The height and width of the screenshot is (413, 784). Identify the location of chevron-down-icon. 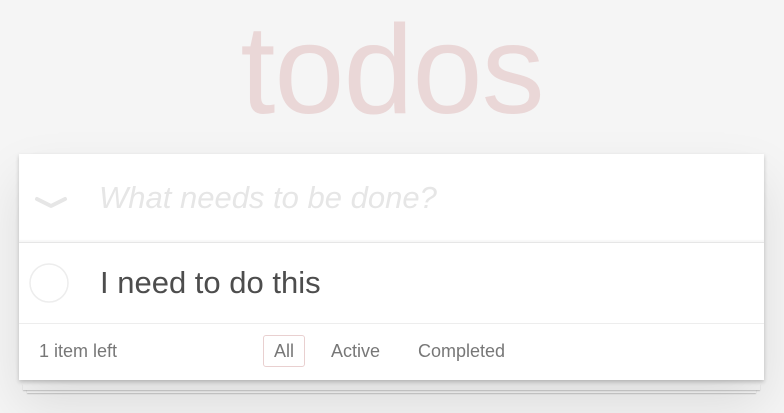
(51, 204).